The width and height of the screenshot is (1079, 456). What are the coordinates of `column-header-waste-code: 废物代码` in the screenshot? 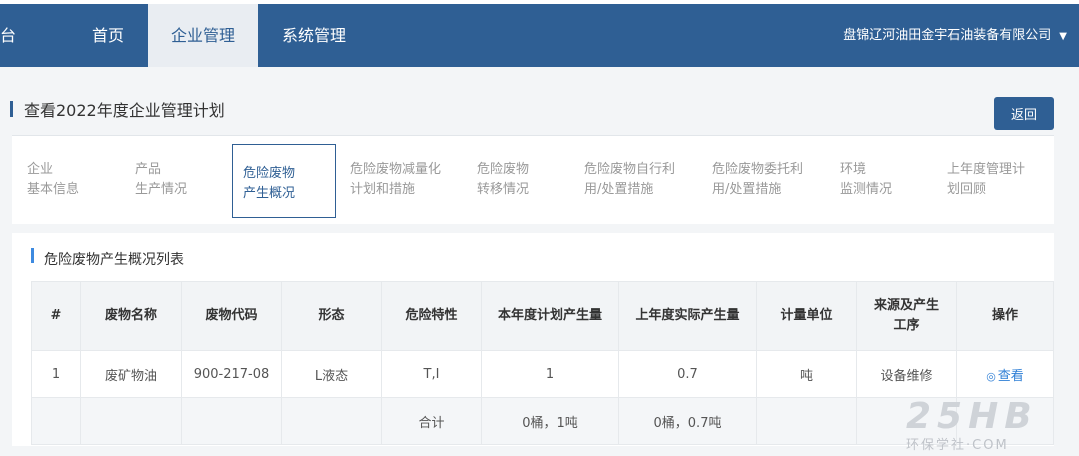 It's located at (231, 316).